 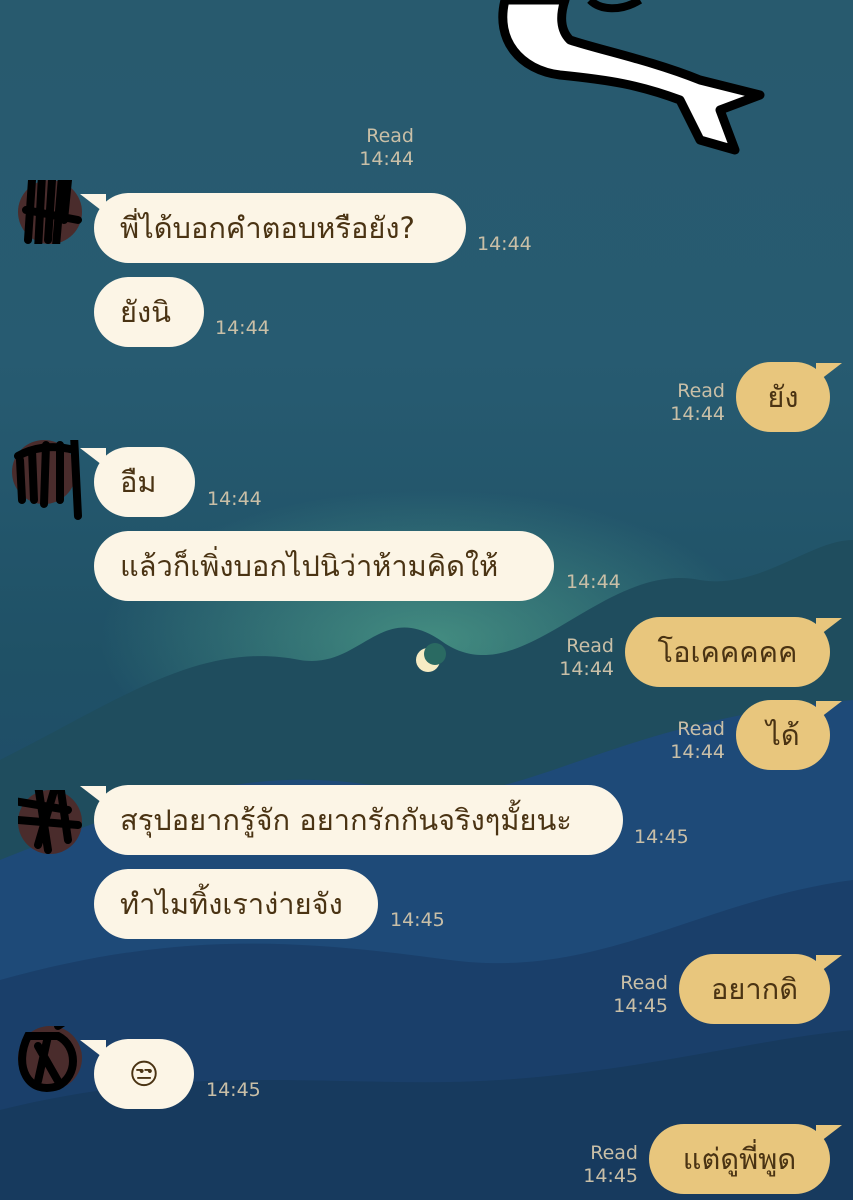 I want to click on message-bubble: อืม, so click(x=144, y=482).